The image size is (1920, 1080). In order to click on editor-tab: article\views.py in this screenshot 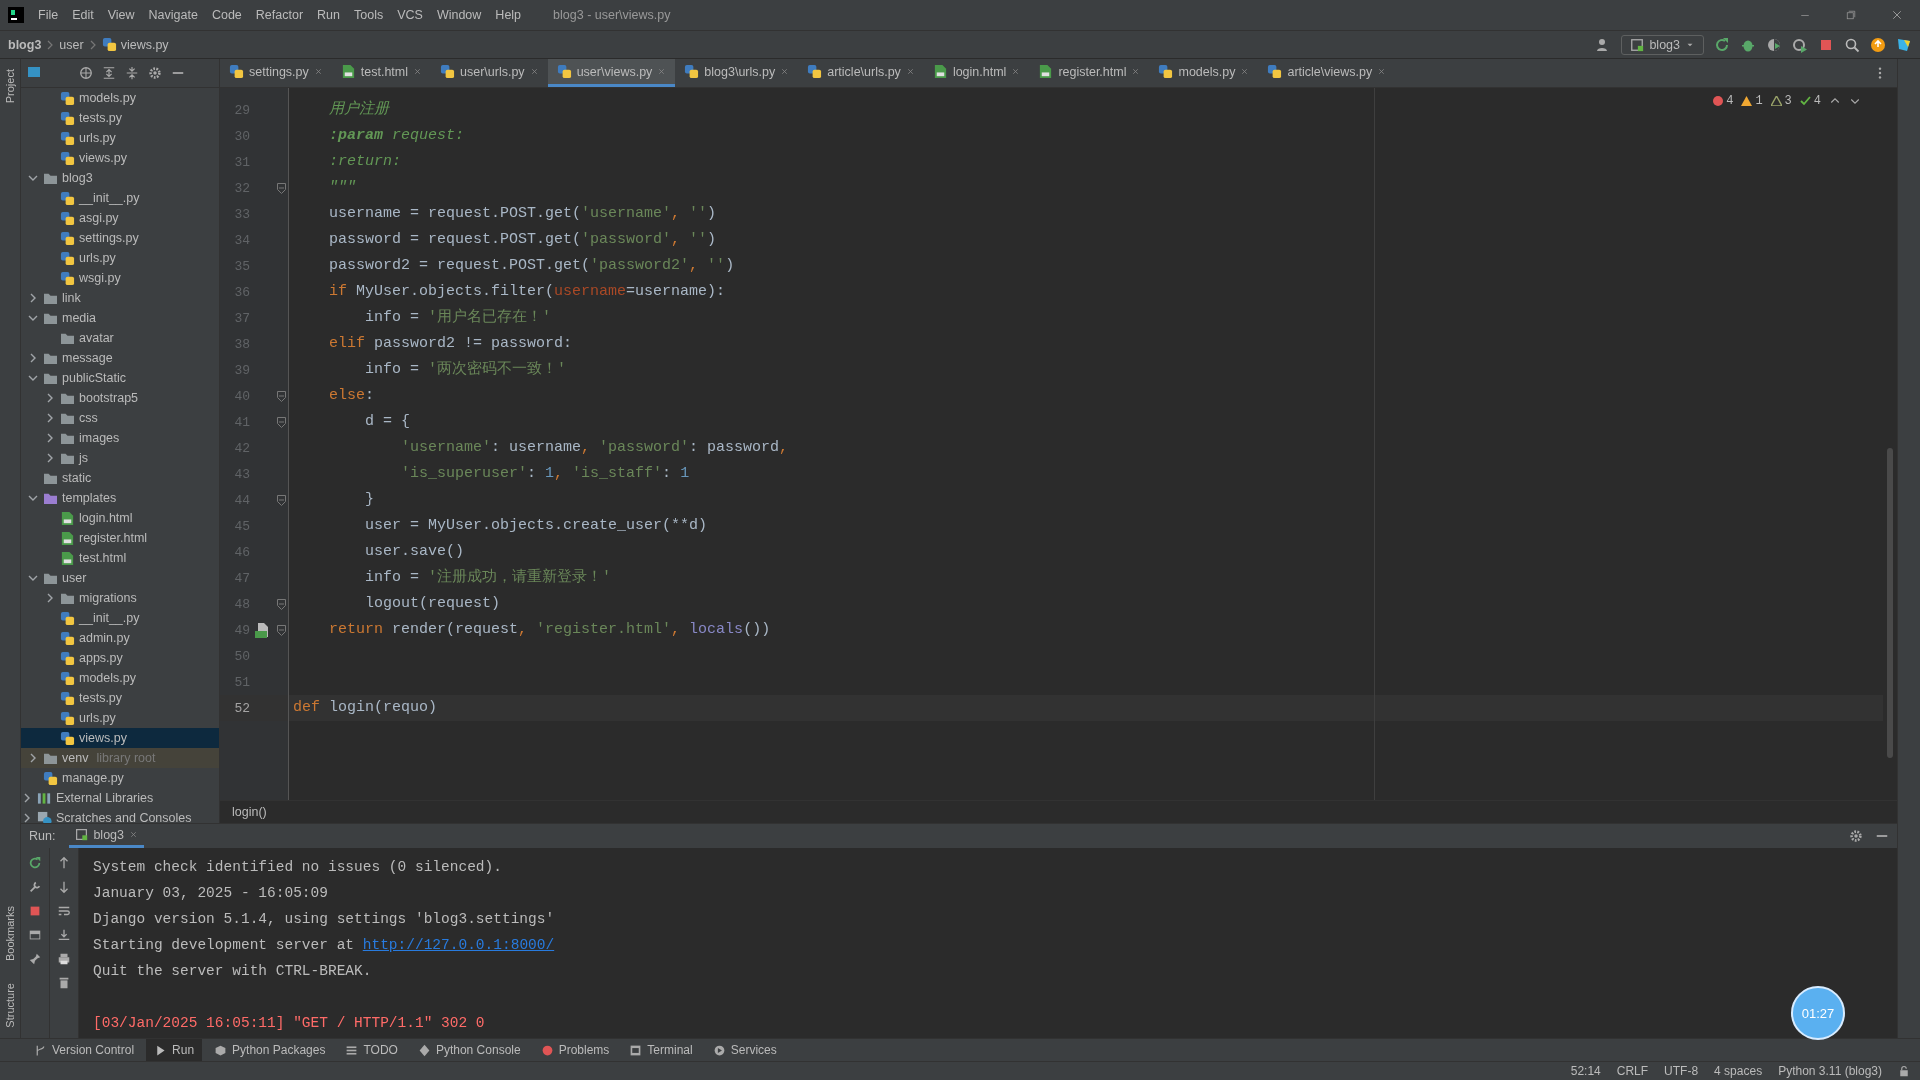, I will do `click(1327, 73)`.